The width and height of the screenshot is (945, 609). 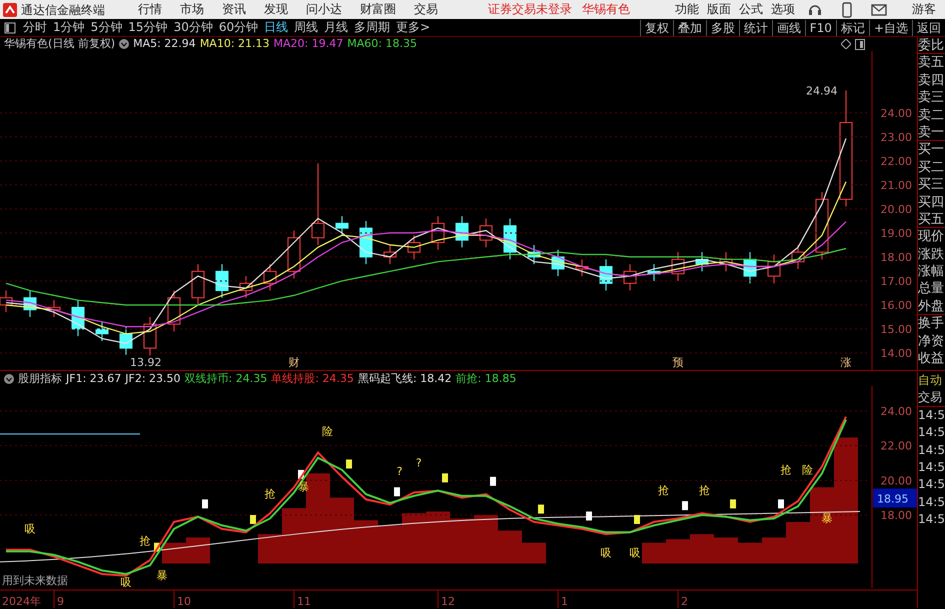 What do you see at coordinates (931, 45) in the screenshot?
I see `quote-label: 委比` at bounding box center [931, 45].